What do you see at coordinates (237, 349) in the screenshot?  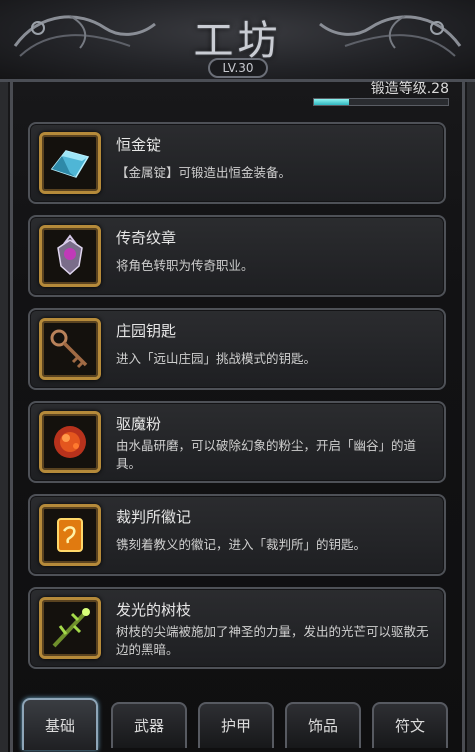 I see `list-item: 庄园钥匙 进入「远山庄园」挑战模式的钥匙。` at bounding box center [237, 349].